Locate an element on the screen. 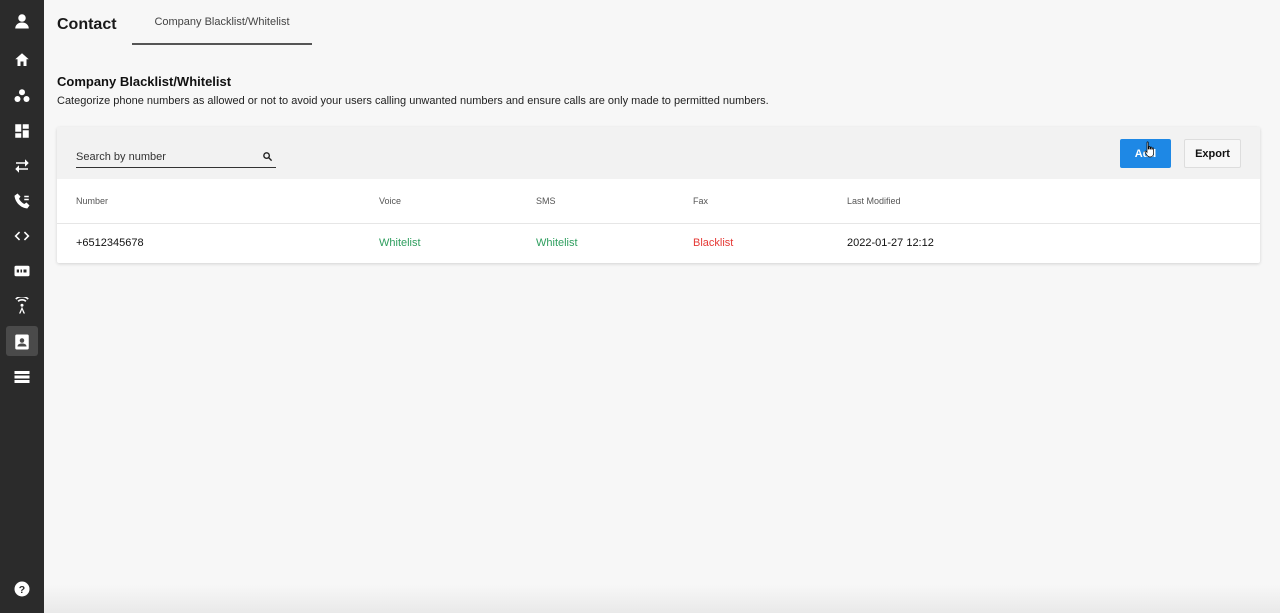 The height and width of the screenshot is (613, 1280). search-input is located at coordinates (166, 157).